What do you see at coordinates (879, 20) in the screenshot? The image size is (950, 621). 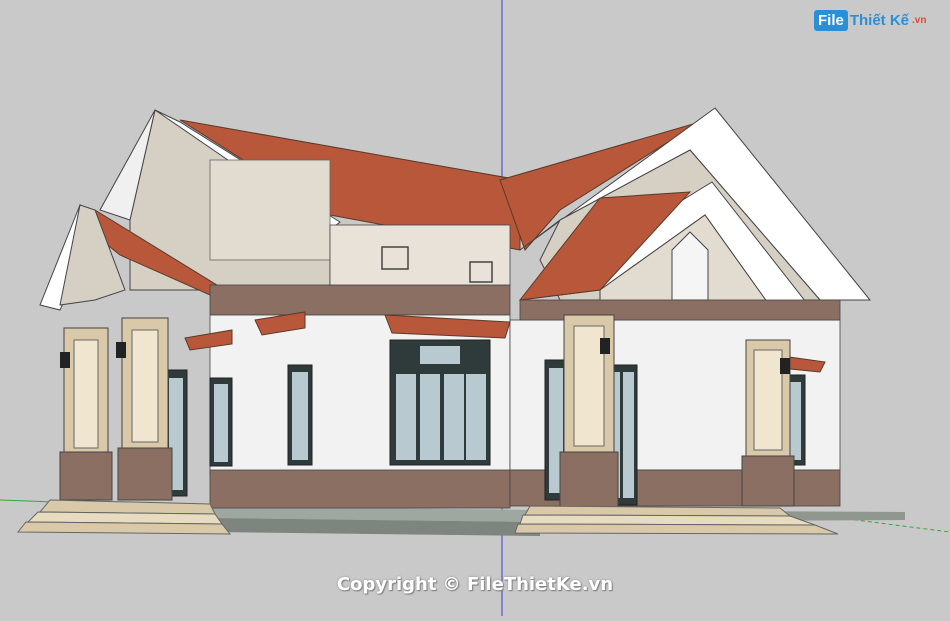 I see `logo-text: Thiết Kế` at bounding box center [879, 20].